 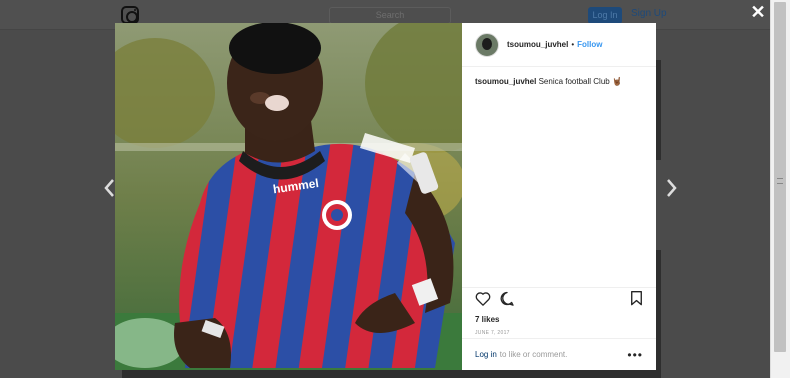 I want to click on chevron-left-icon, so click(x=109, y=188).